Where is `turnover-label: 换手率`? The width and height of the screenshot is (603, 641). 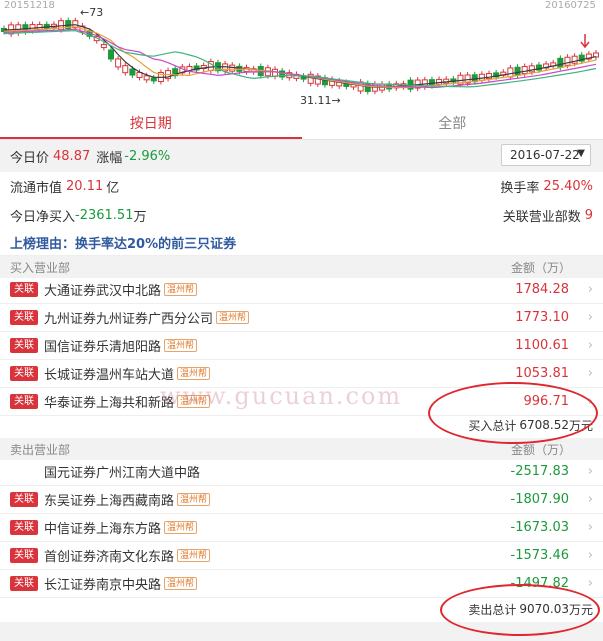
turnover-label: 换手率 is located at coordinates (520, 188).